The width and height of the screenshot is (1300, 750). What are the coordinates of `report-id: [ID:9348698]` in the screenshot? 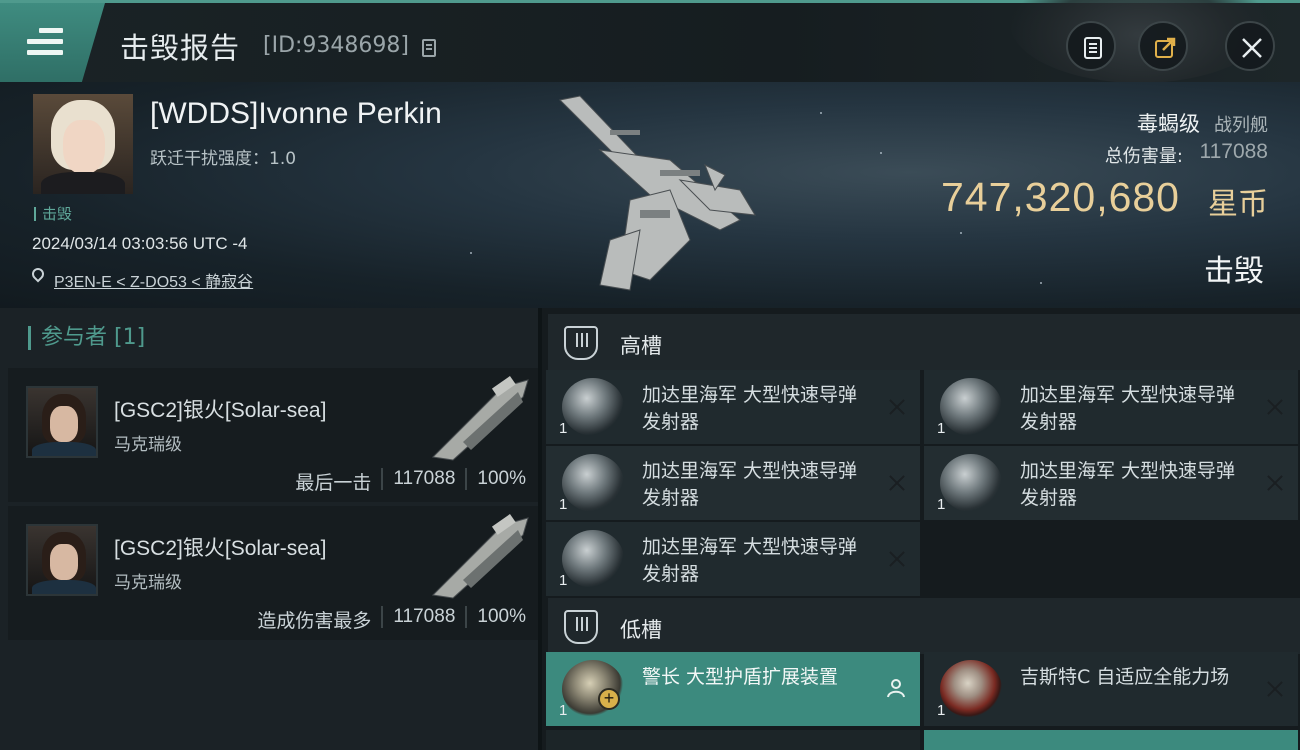 It's located at (336, 45).